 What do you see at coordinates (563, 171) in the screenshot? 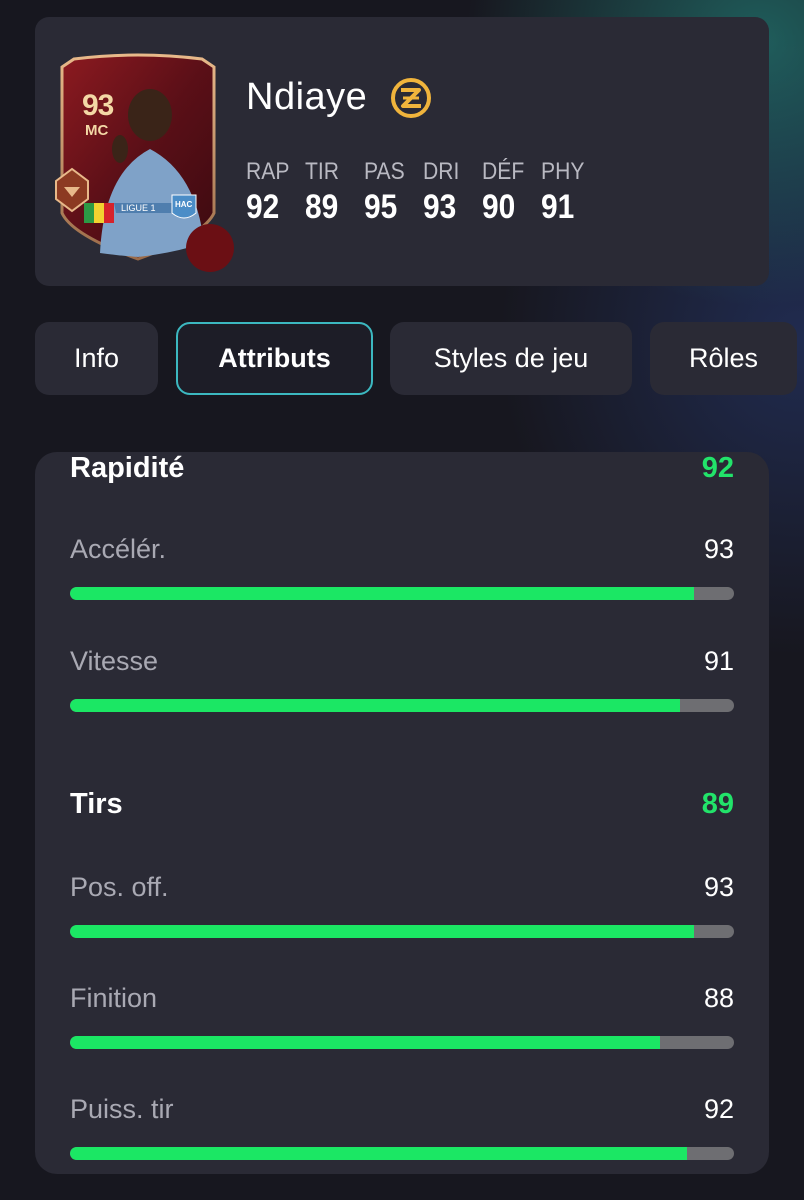
I see `stat-label: PHY` at bounding box center [563, 171].